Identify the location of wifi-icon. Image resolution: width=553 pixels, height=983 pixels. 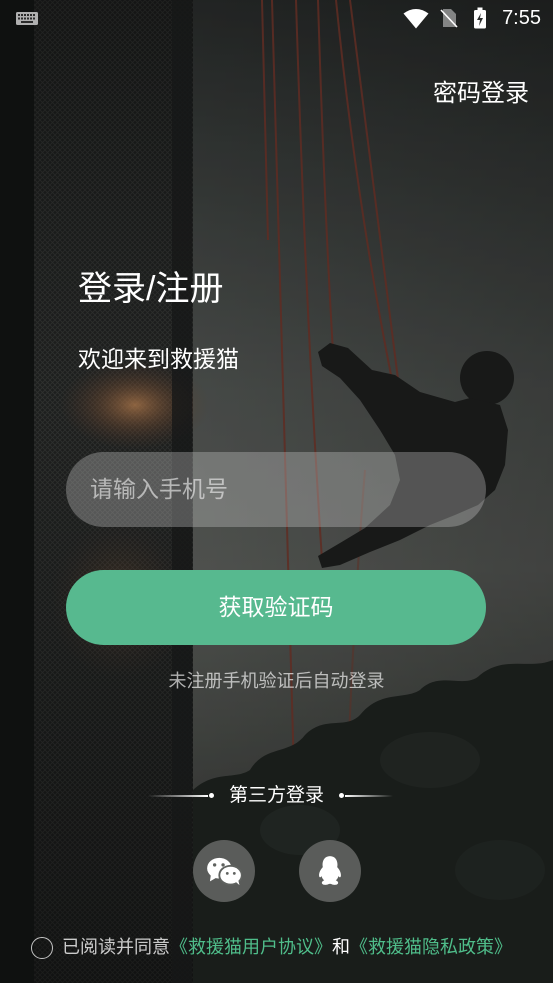
(416, 21).